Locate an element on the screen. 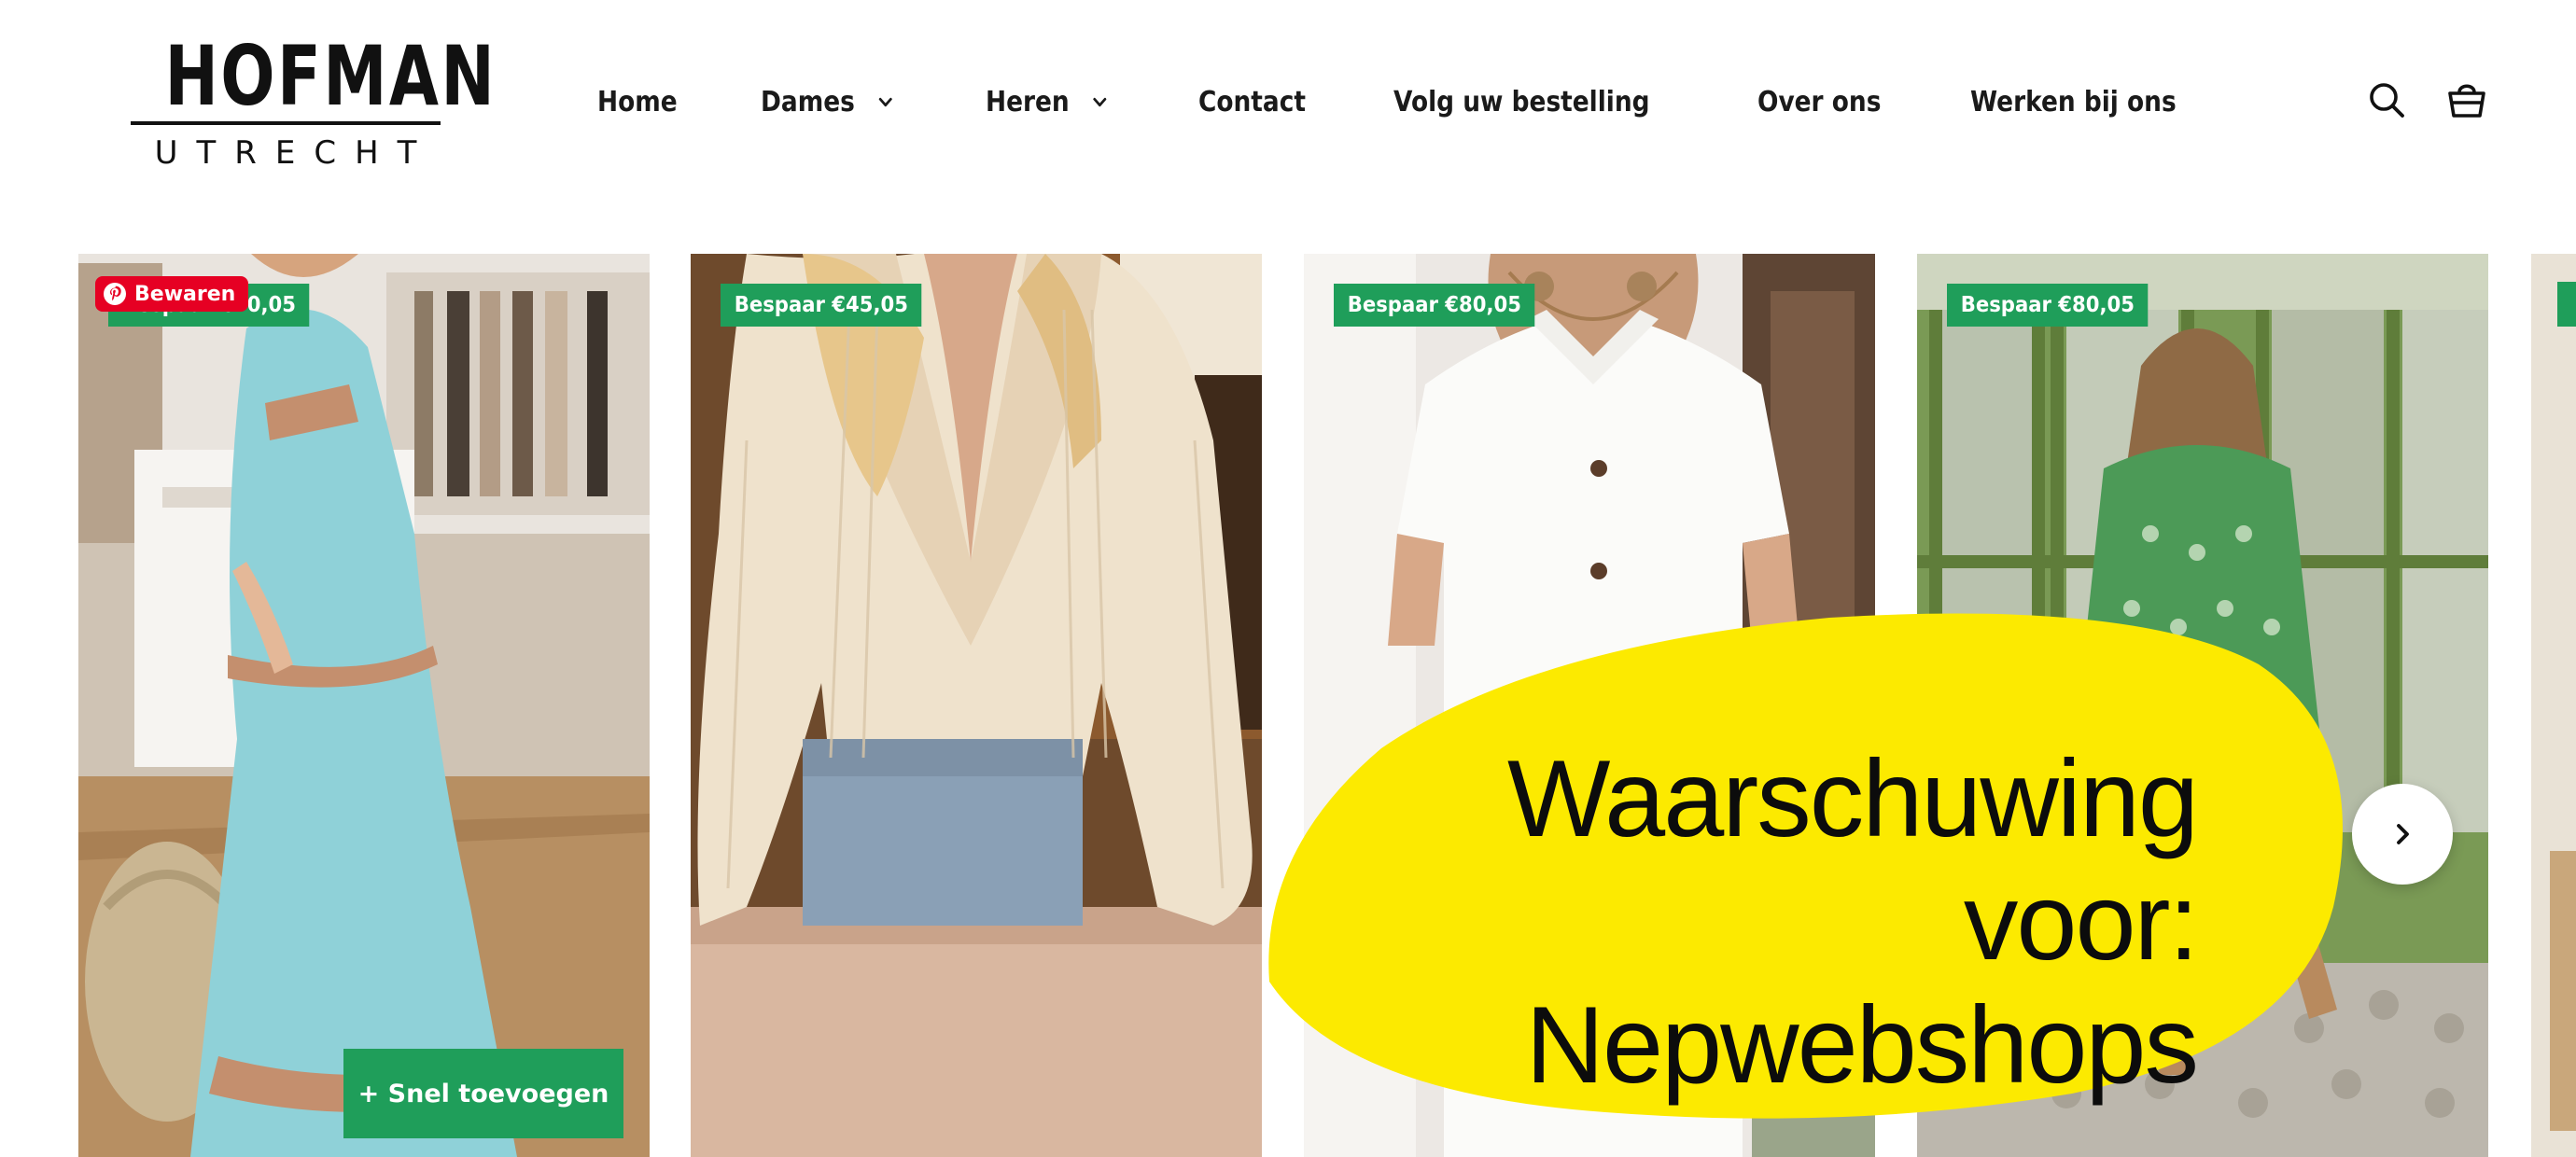 The width and height of the screenshot is (2576, 1157). pinterest-save-label: Bewaren is located at coordinates (185, 294).